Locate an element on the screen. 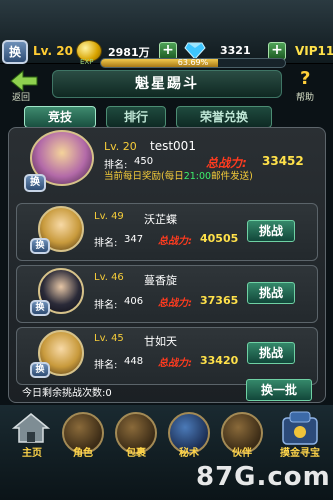 This screenshot has height=500, width=333. treasure-icon is located at coordinates (300, 428).